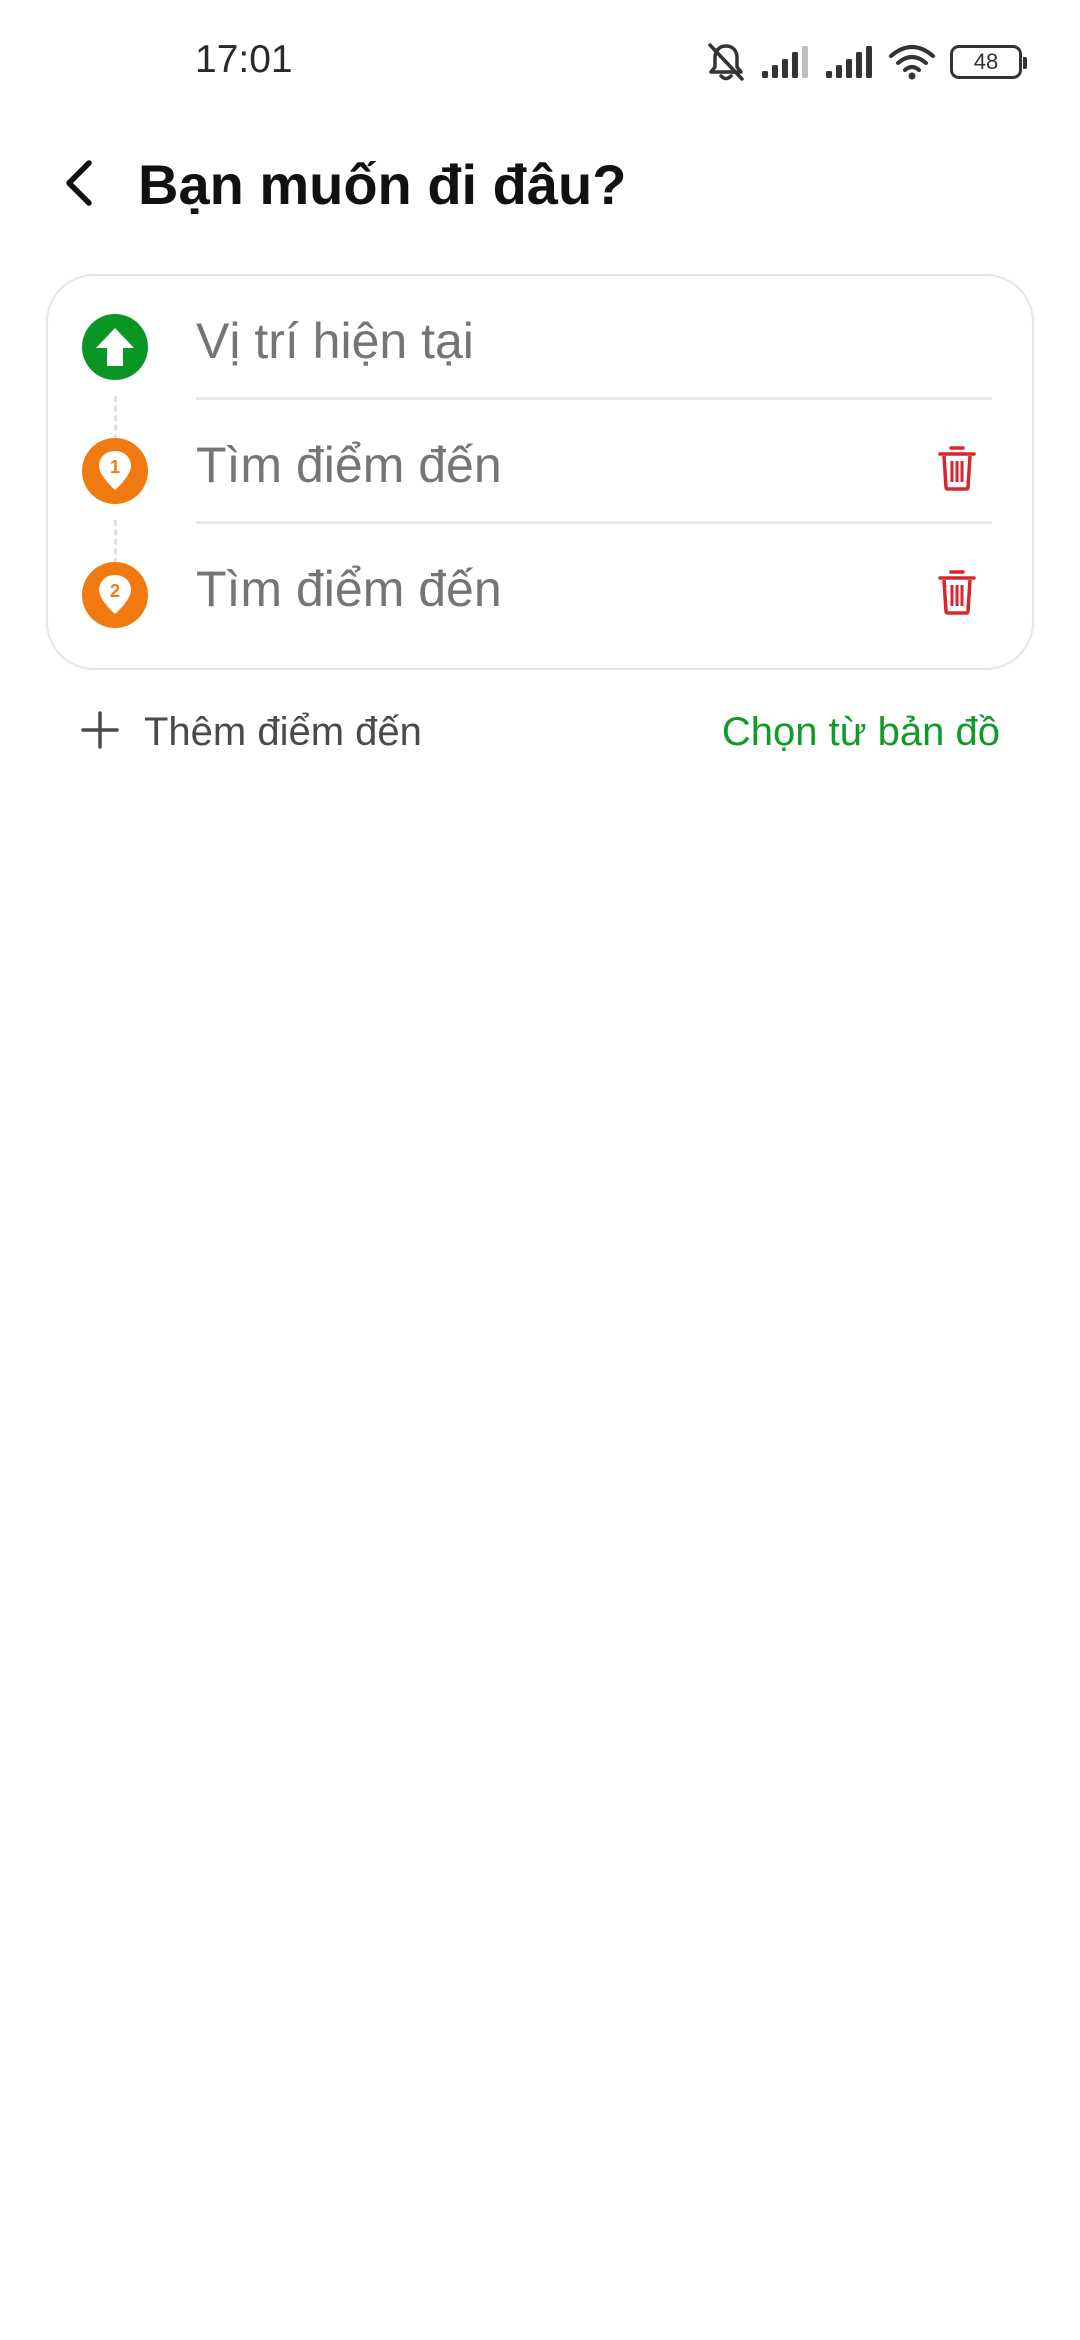 This screenshot has width=1080, height=2340. I want to click on destination-row: 2, so click(540, 586).